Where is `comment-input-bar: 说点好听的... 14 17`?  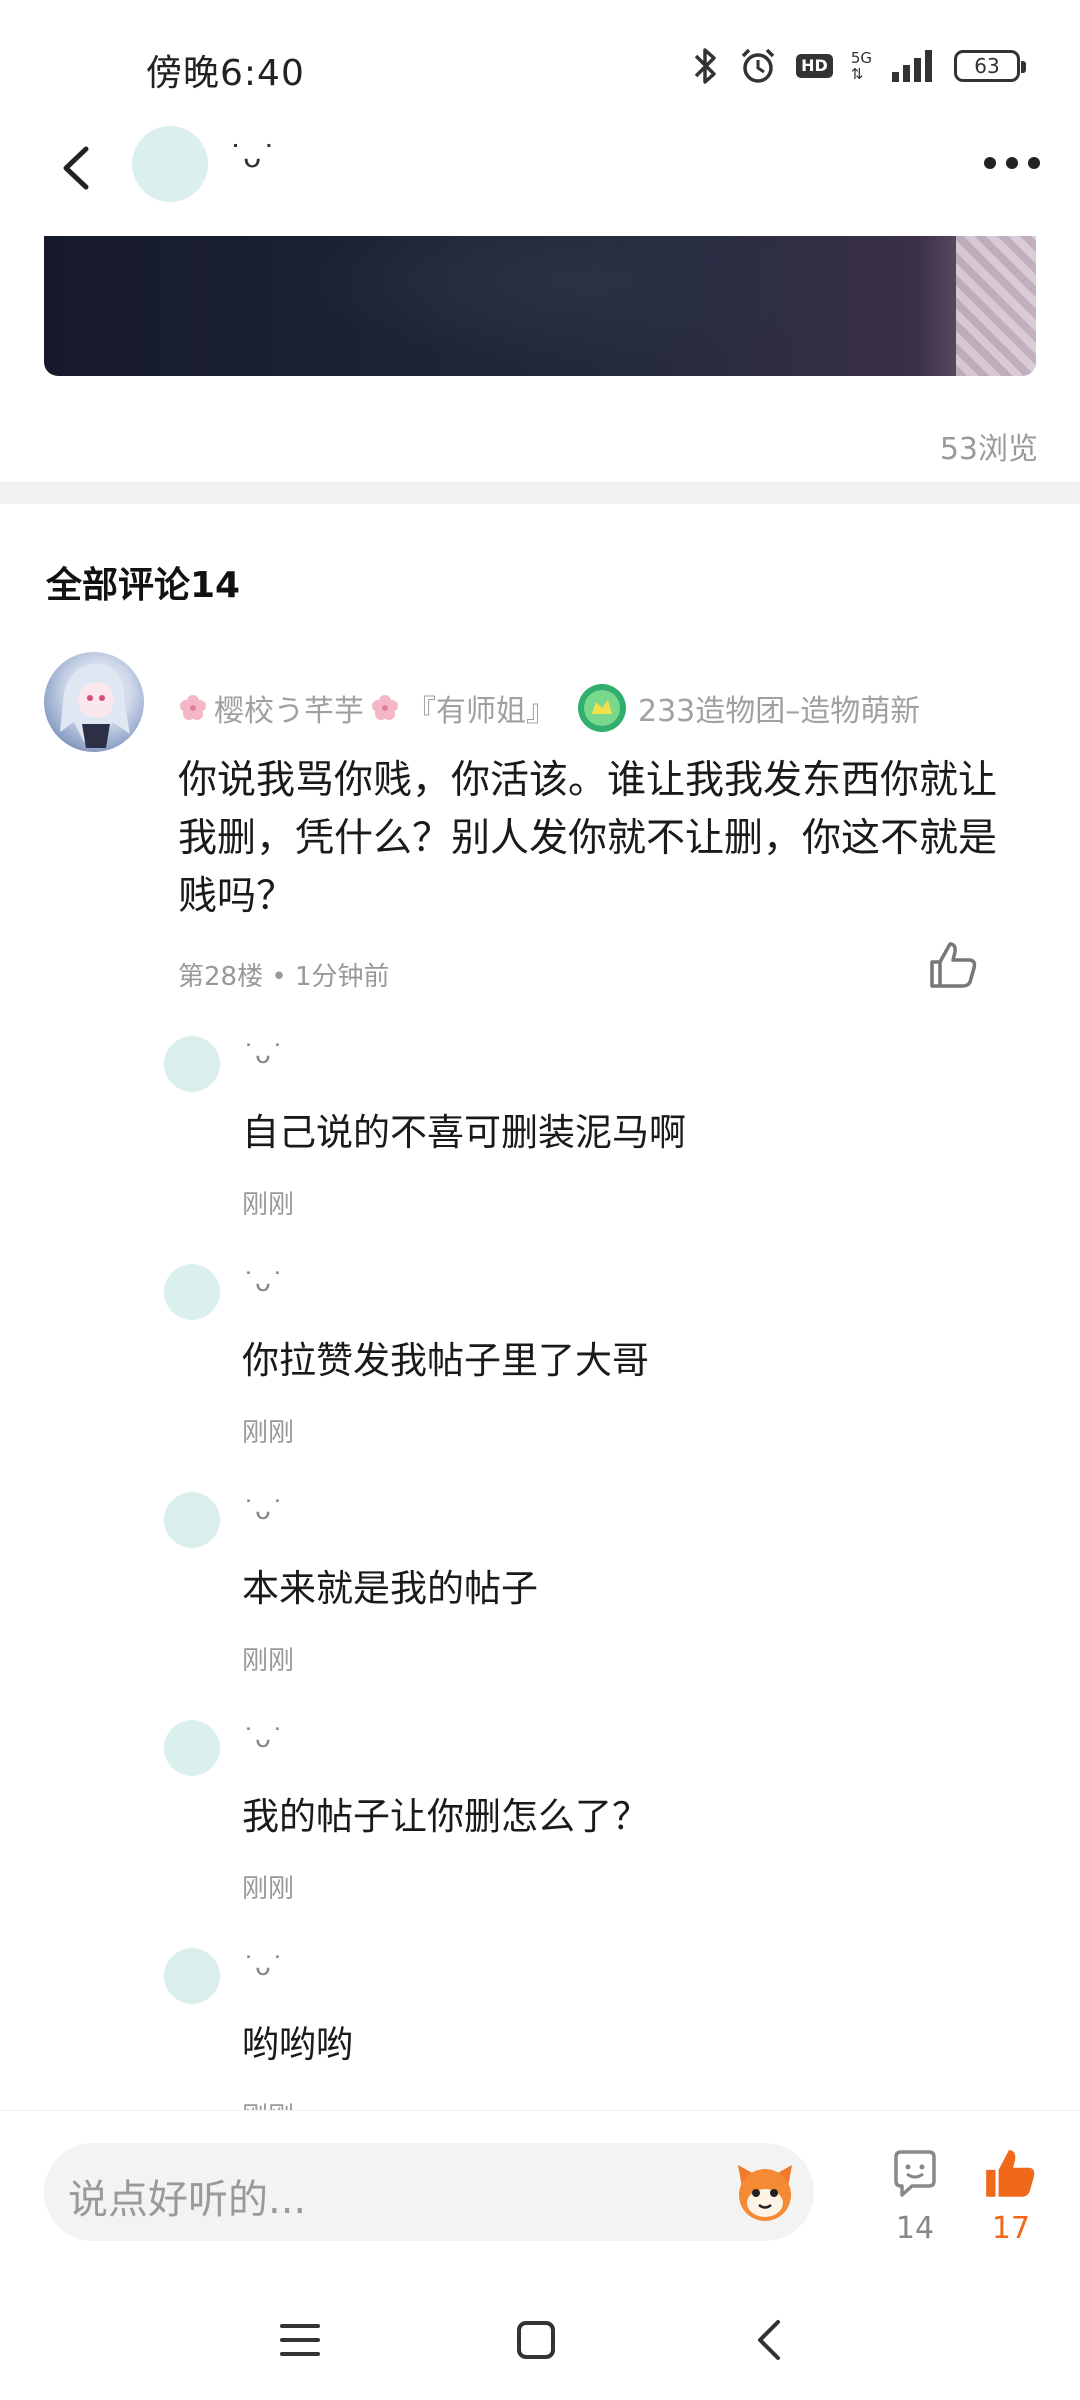 comment-input-bar: 说点好听的... 14 17 is located at coordinates (540, 2185).